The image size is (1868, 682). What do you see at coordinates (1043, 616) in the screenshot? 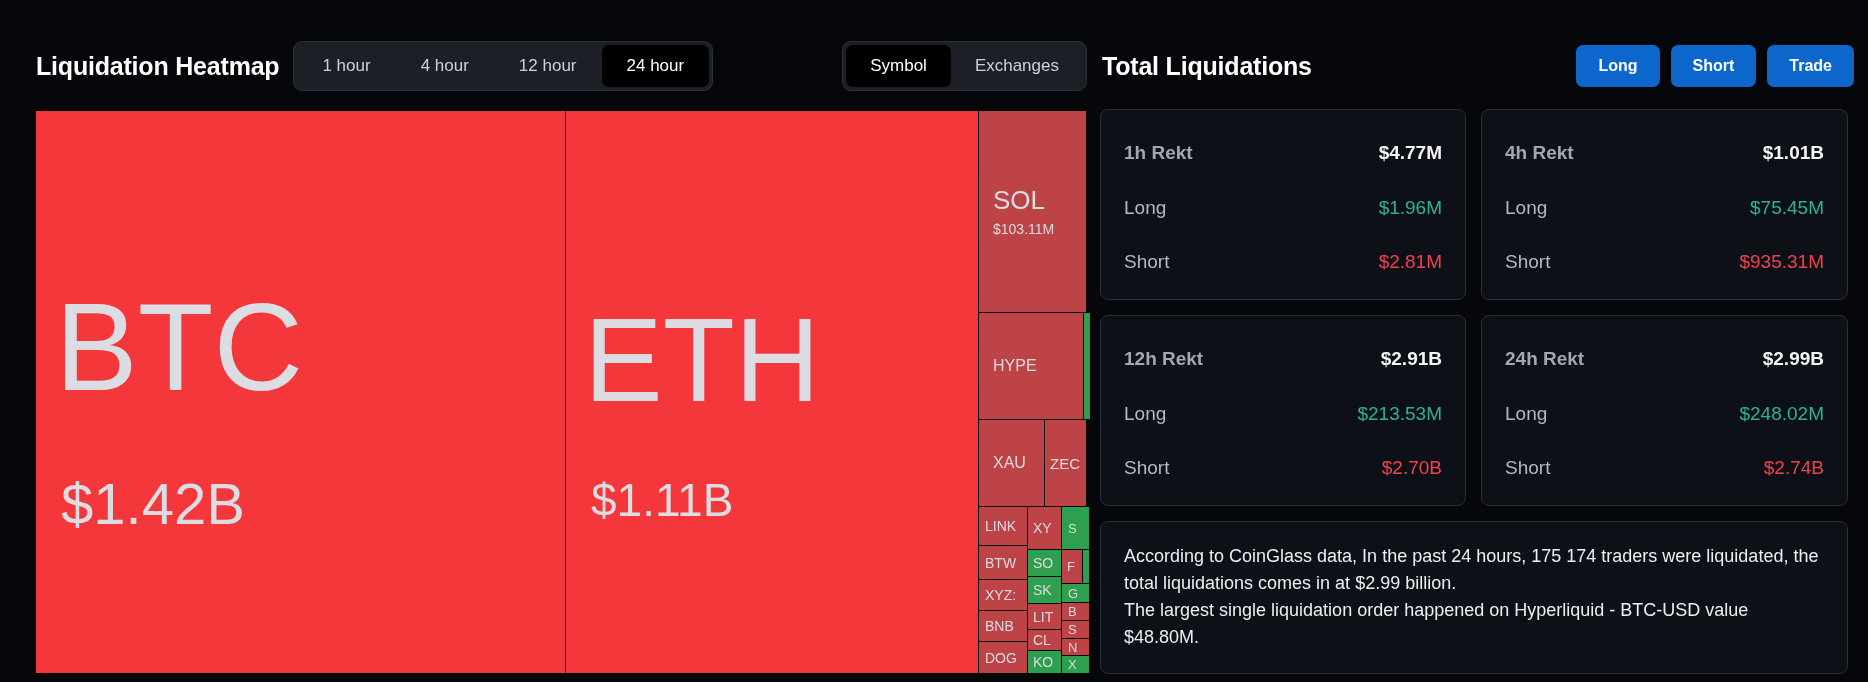
I see `coin-symbol: LIT` at bounding box center [1043, 616].